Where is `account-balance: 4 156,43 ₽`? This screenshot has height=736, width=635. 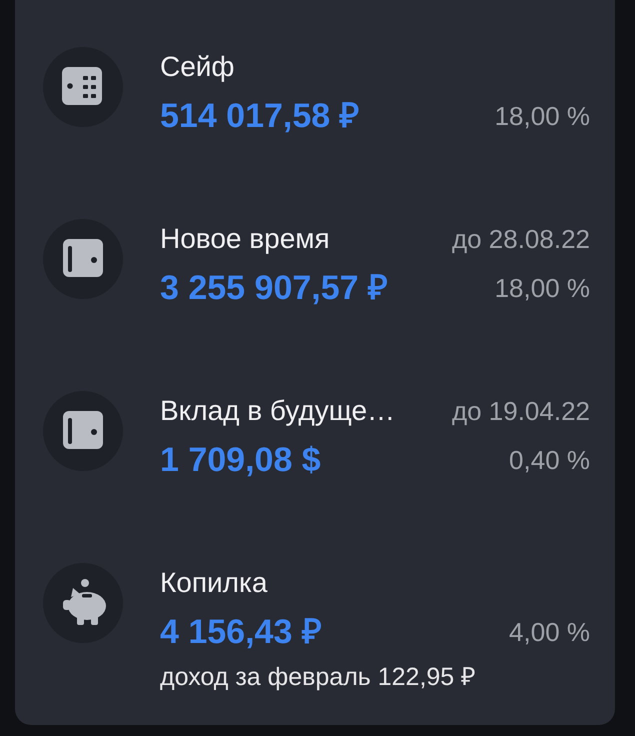 account-balance: 4 156,43 ₽ is located at coordinates (241, 632).